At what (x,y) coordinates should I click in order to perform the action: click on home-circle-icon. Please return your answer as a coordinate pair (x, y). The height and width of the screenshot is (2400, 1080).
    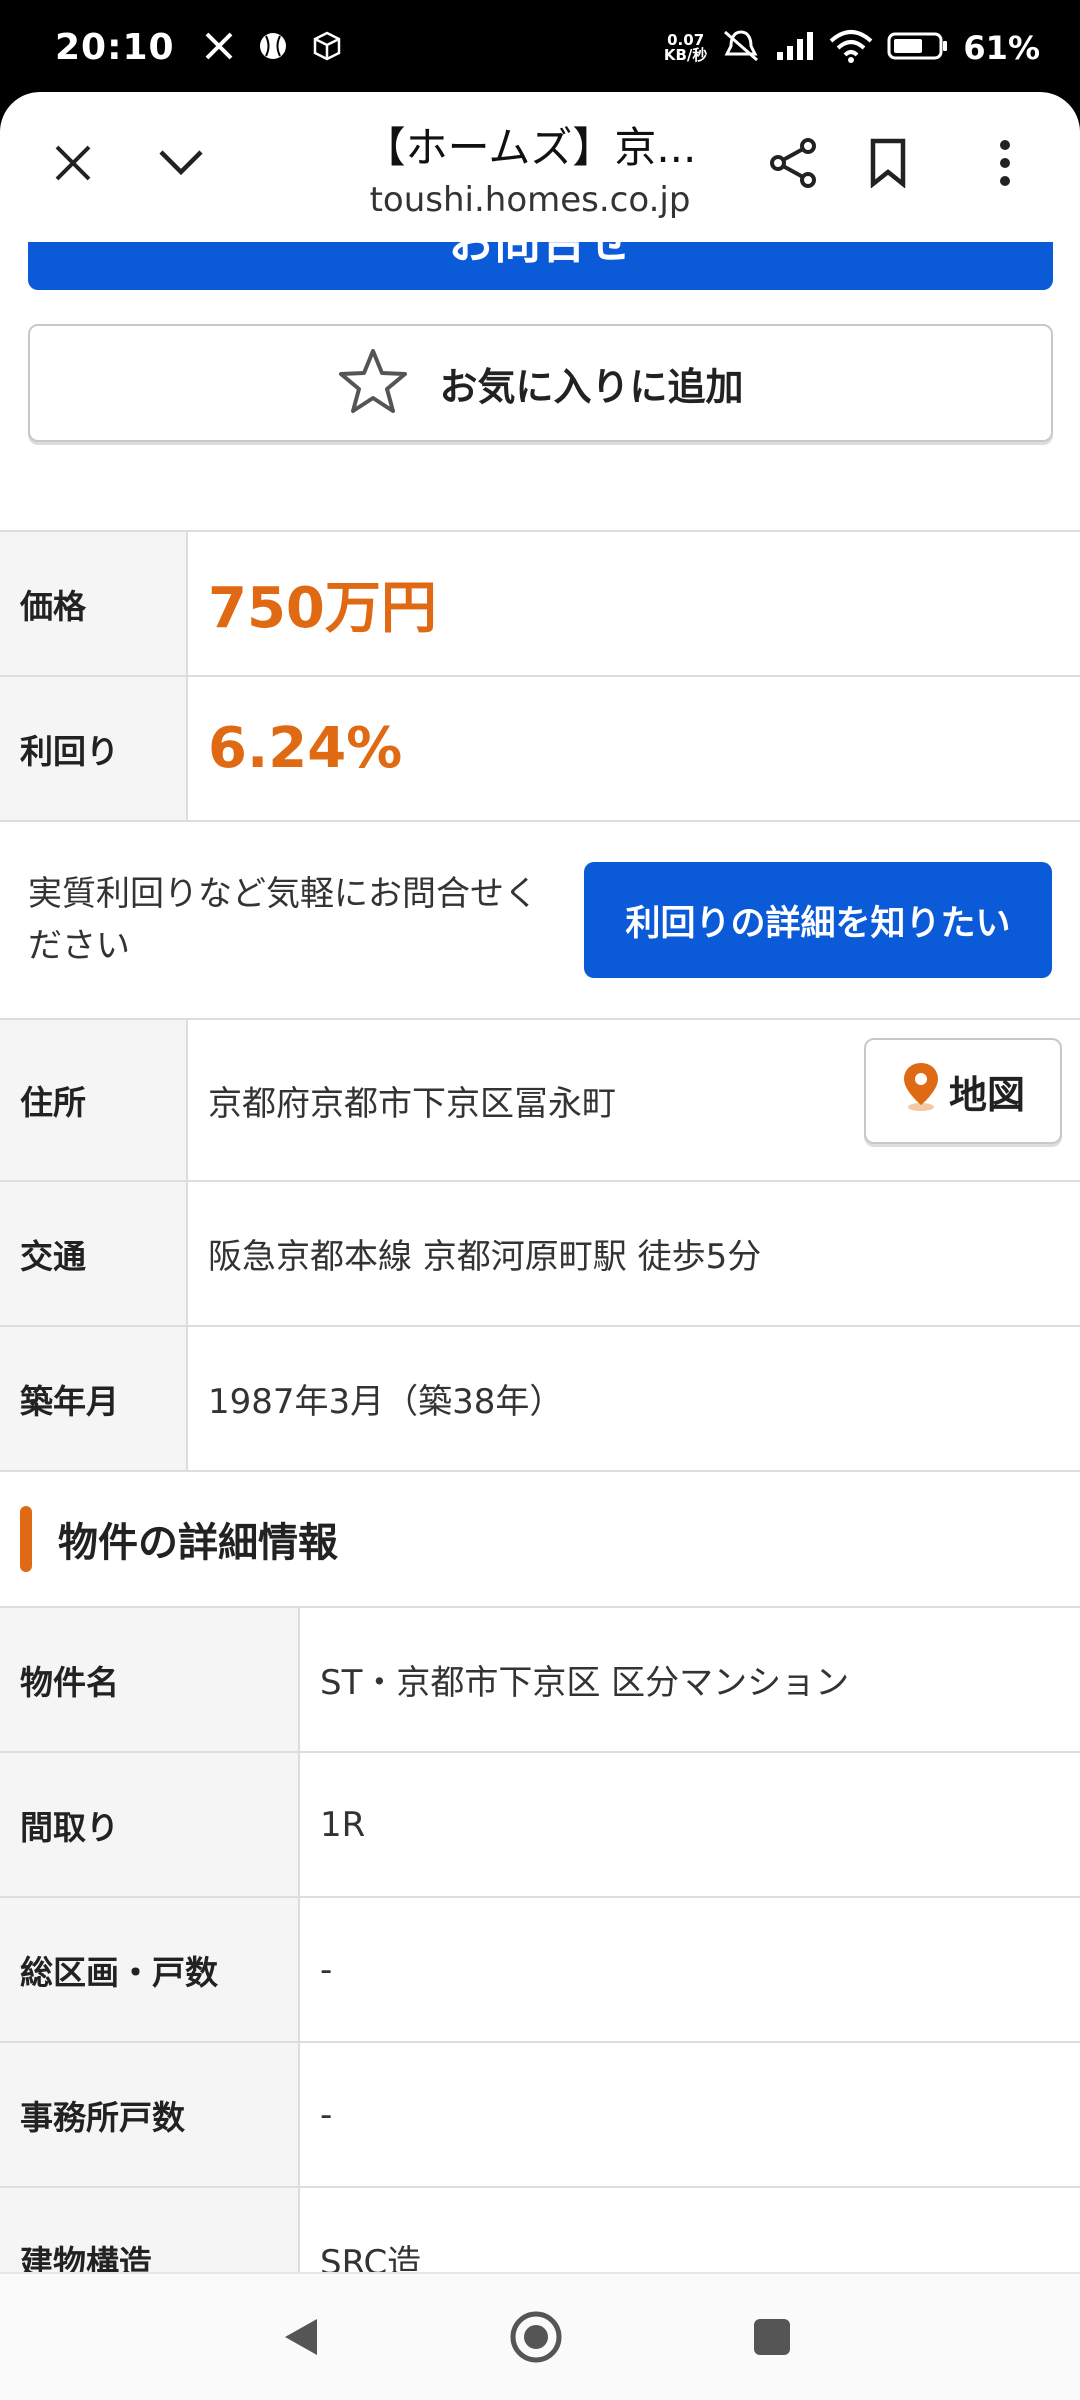
    Looking at the image, I should click on (536, 2339).